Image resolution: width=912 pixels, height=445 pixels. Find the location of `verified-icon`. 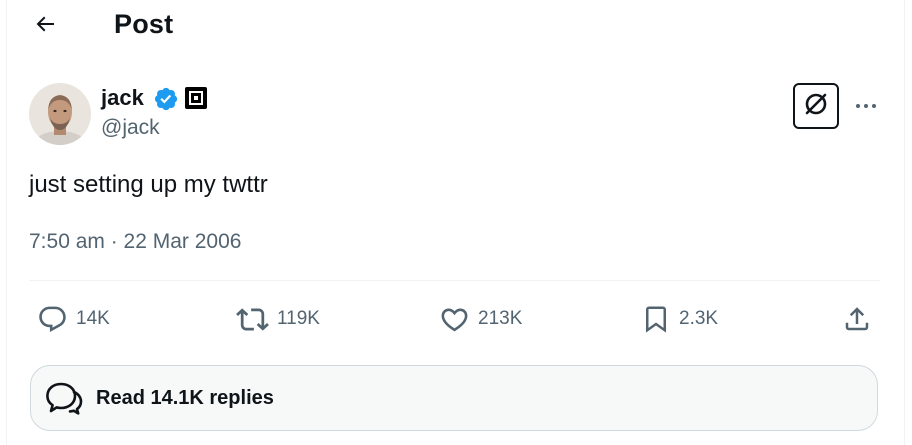

verified-icon is located at coordinates (166, 99).